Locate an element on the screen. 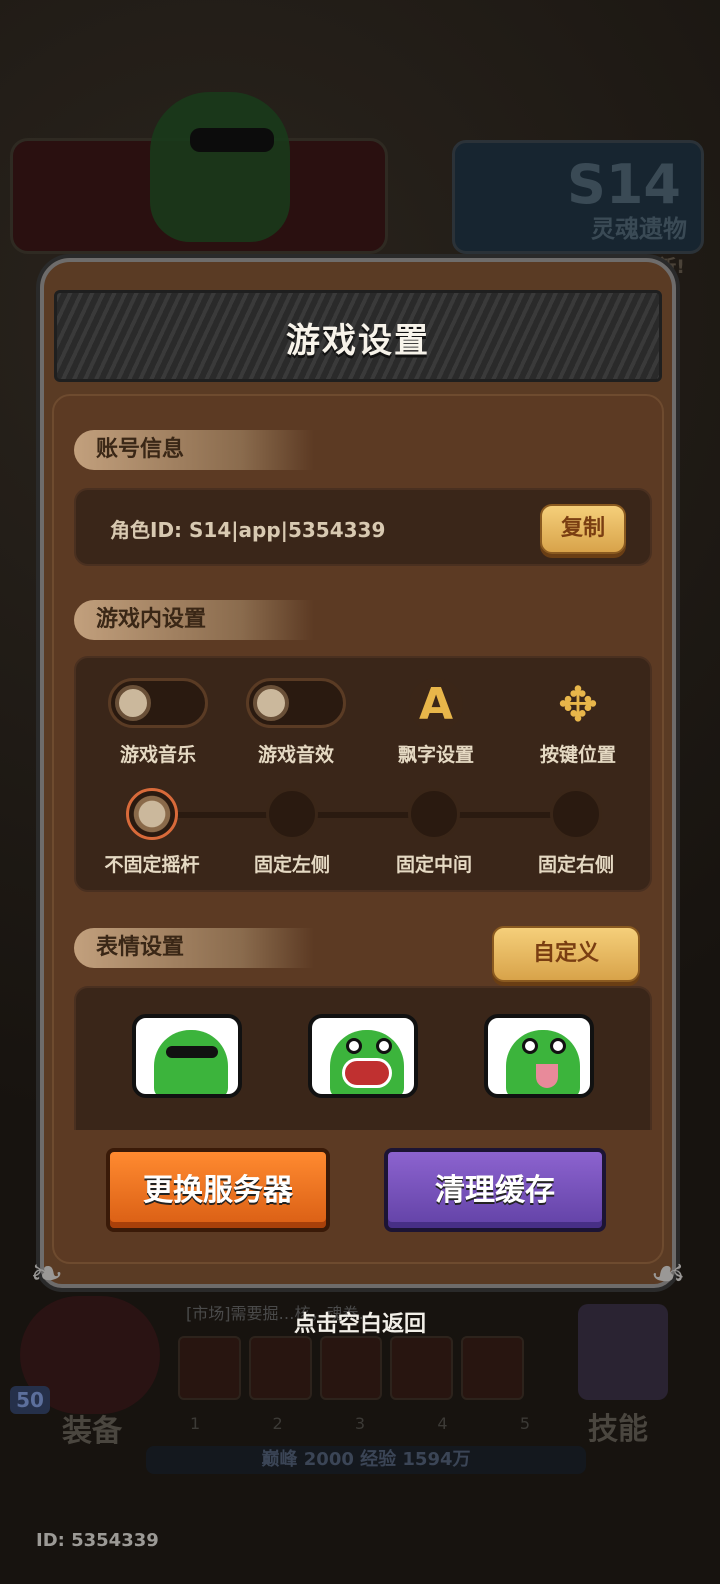  skill-label: 技能 is located at coordinates (618, 1429).